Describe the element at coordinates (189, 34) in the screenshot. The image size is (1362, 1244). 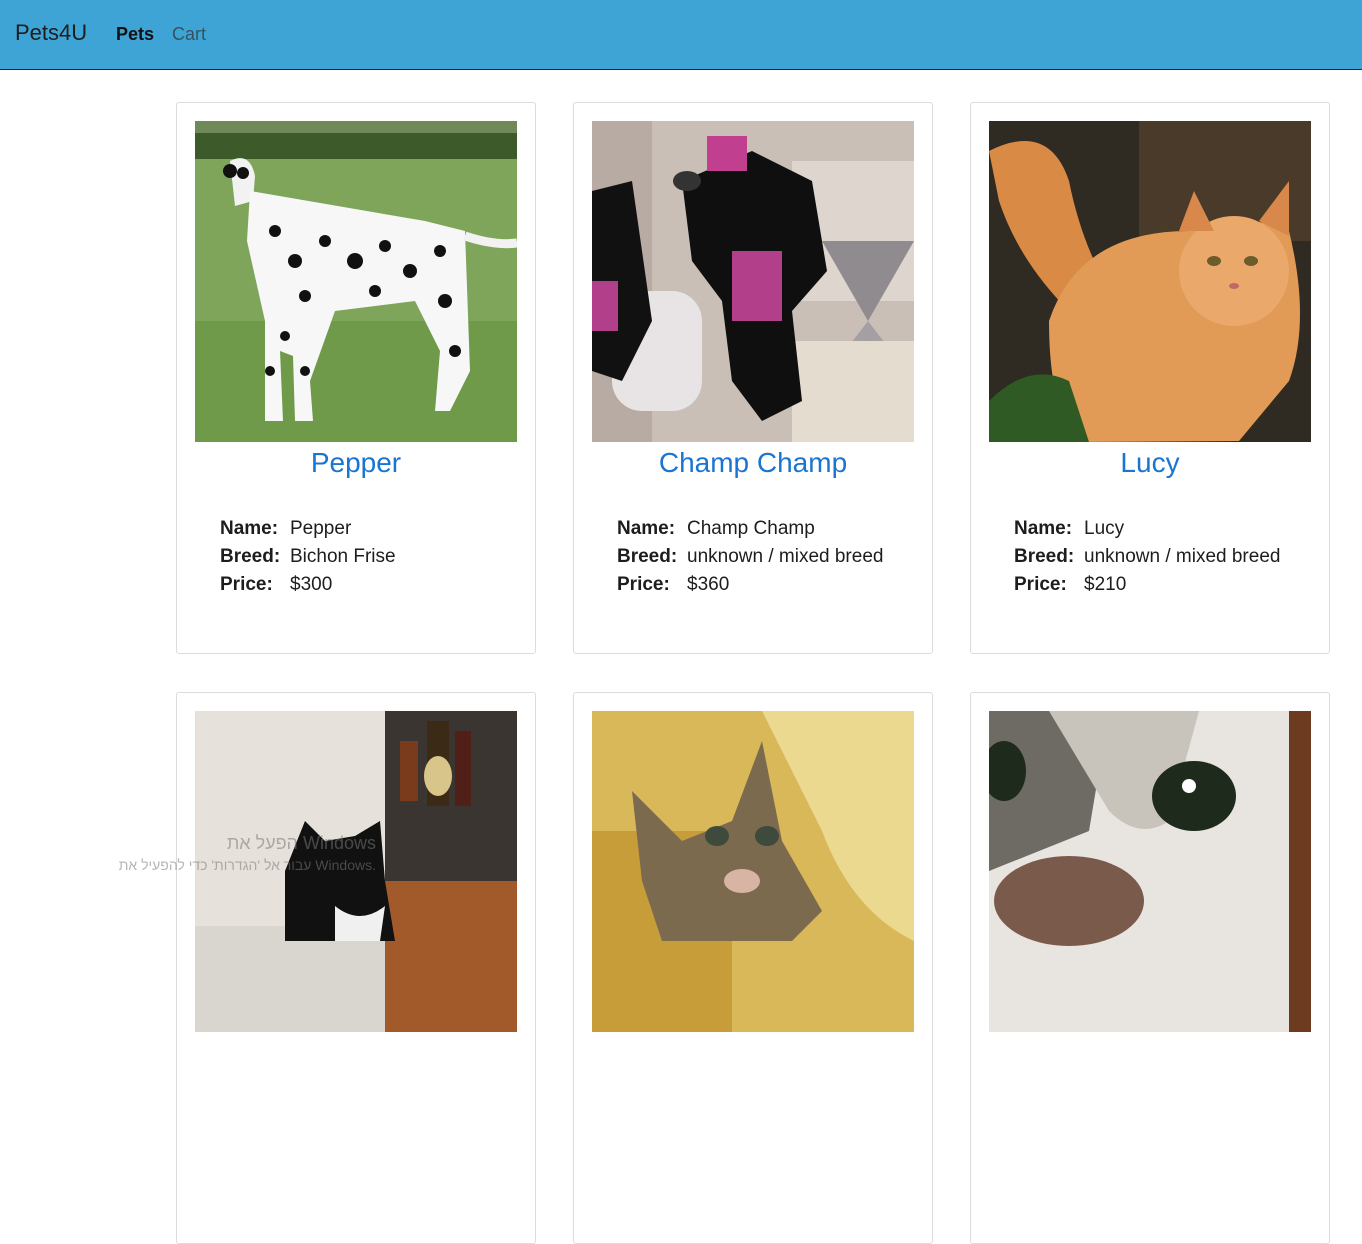
I see `nav-cart-link: Cart` at that location.